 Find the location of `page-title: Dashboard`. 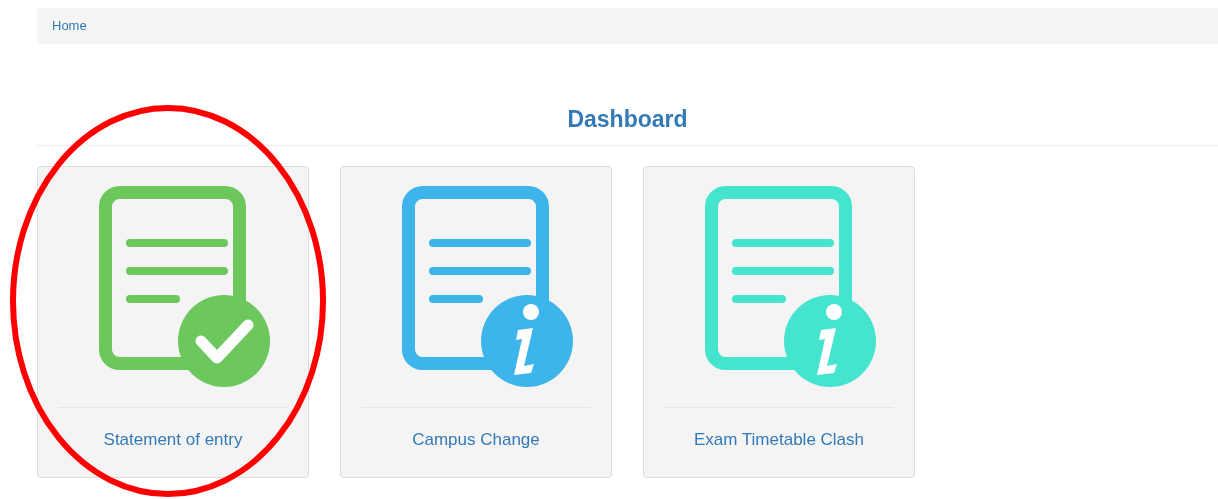

page-title: Dashboard is located at coordinates (627, 119).